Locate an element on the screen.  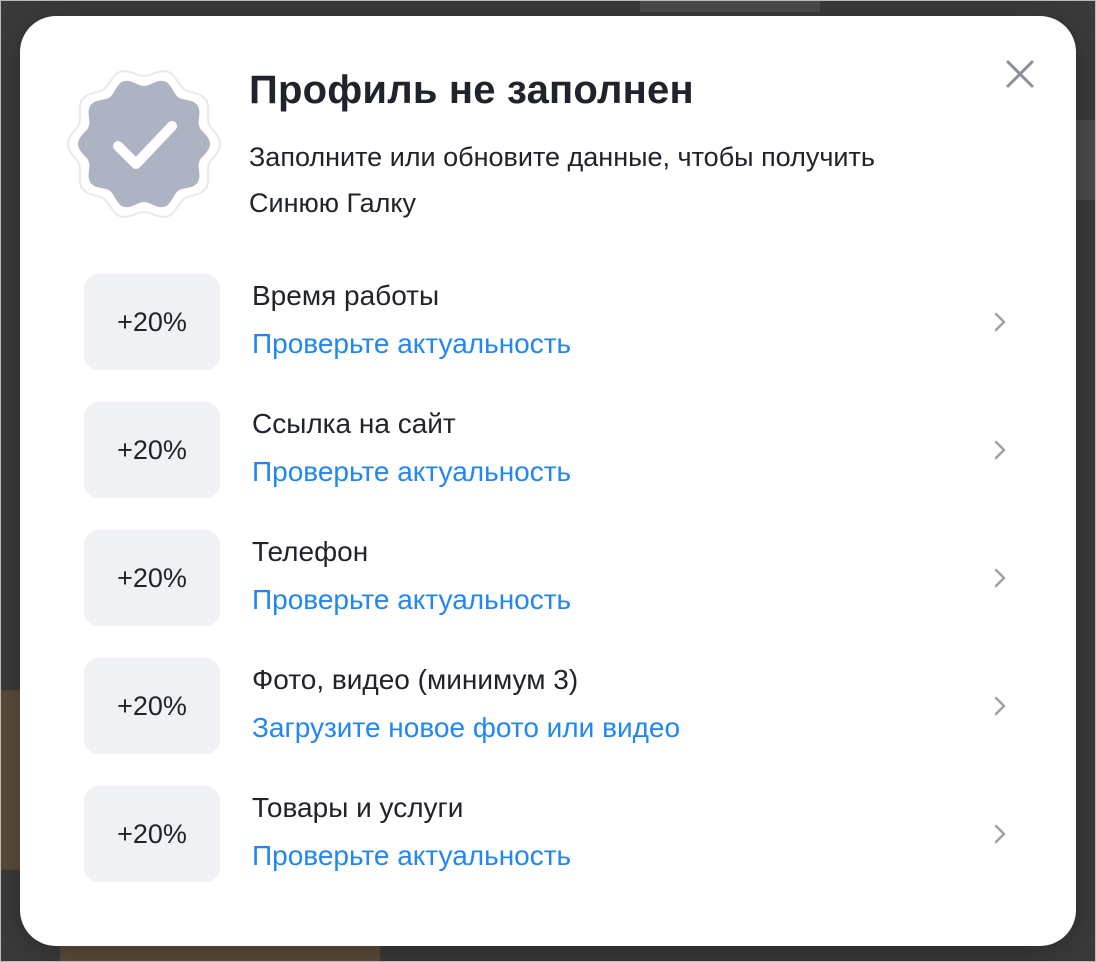
profile-item-working-hours: +20% Время работы Проверьте актуальность is located at coordinates (554, 322).